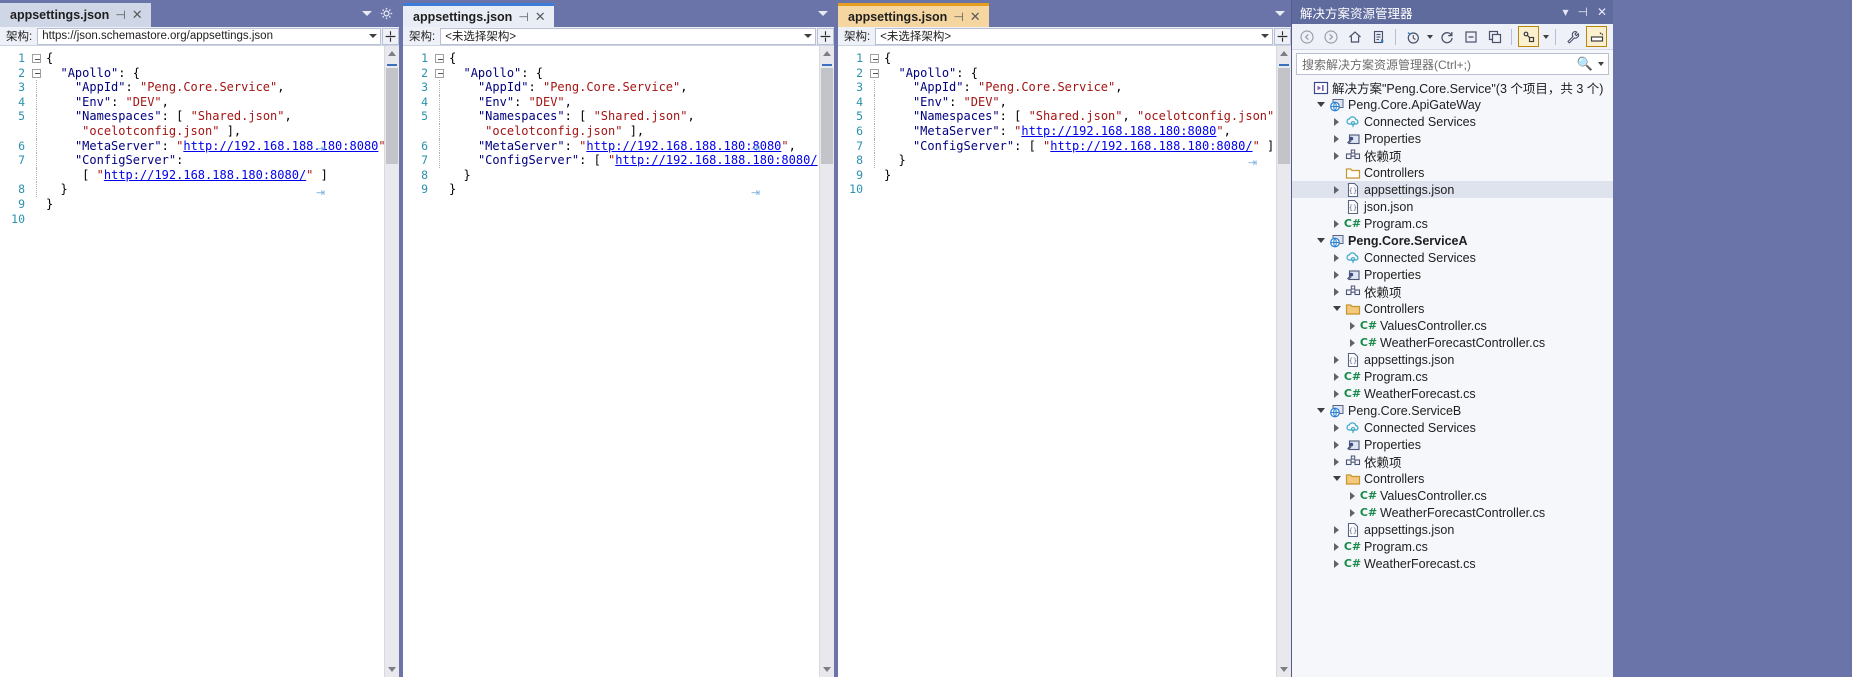 This screenshot has height=677, width=1852. I want to click on tree-item: C# Program.cs, so click(1452, 223).